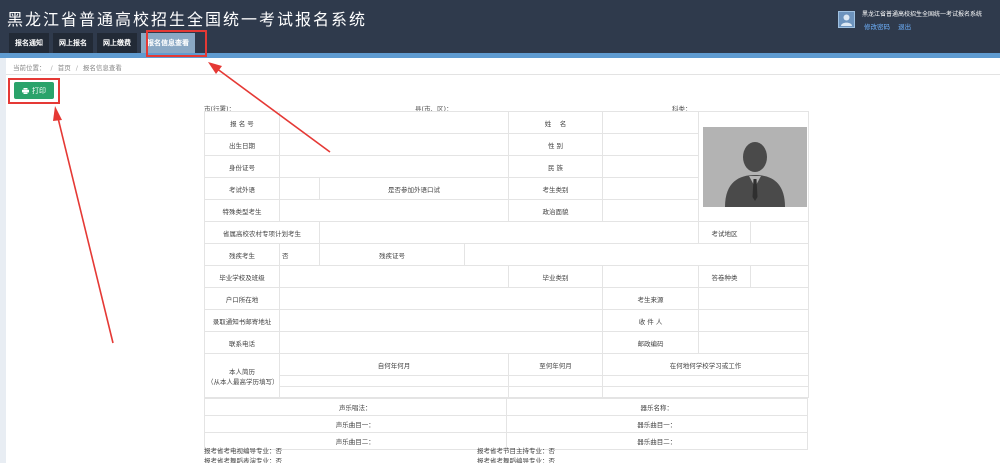 The width and height of the screenshot is (1000, 463). Describe the element at coordinates (187, 19) in the screenshot. I see `app-title: 黑龙江省普通高校招生全国统一考试报名系统` at that location.